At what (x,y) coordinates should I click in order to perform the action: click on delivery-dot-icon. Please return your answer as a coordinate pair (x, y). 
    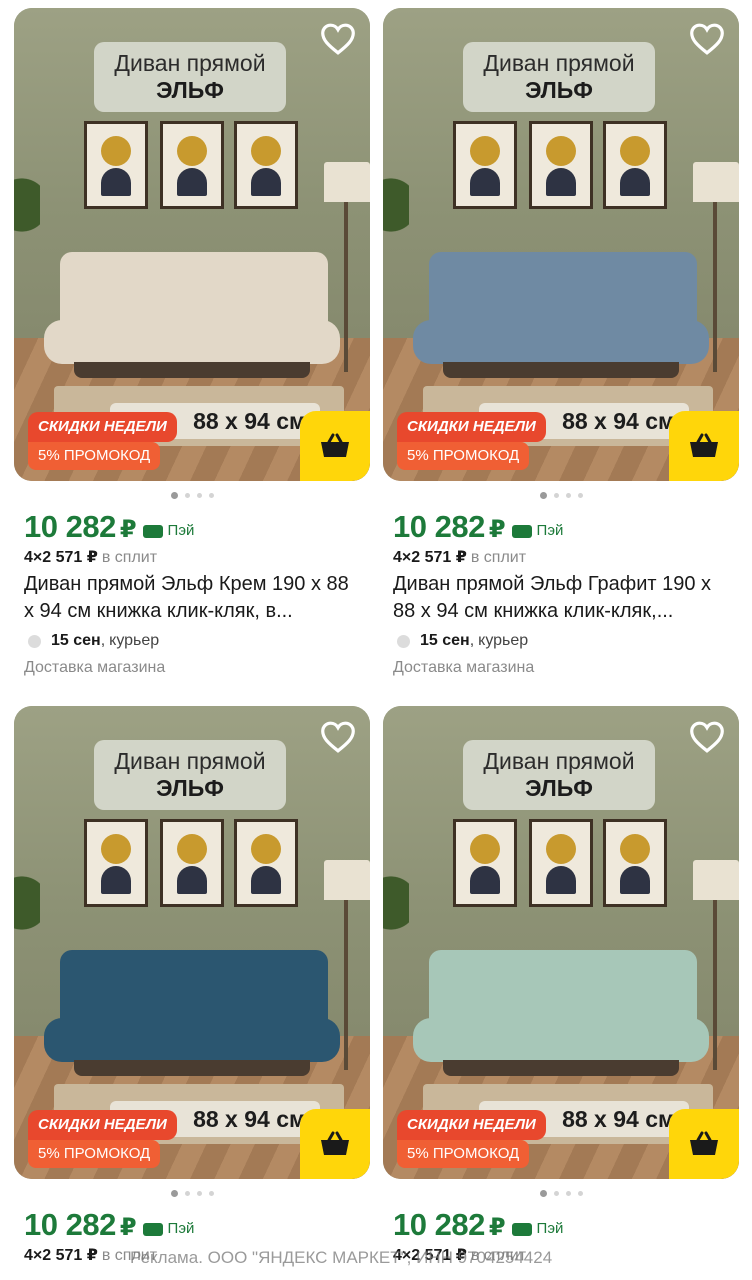
    Looking at the image, I should click on (403, 641).